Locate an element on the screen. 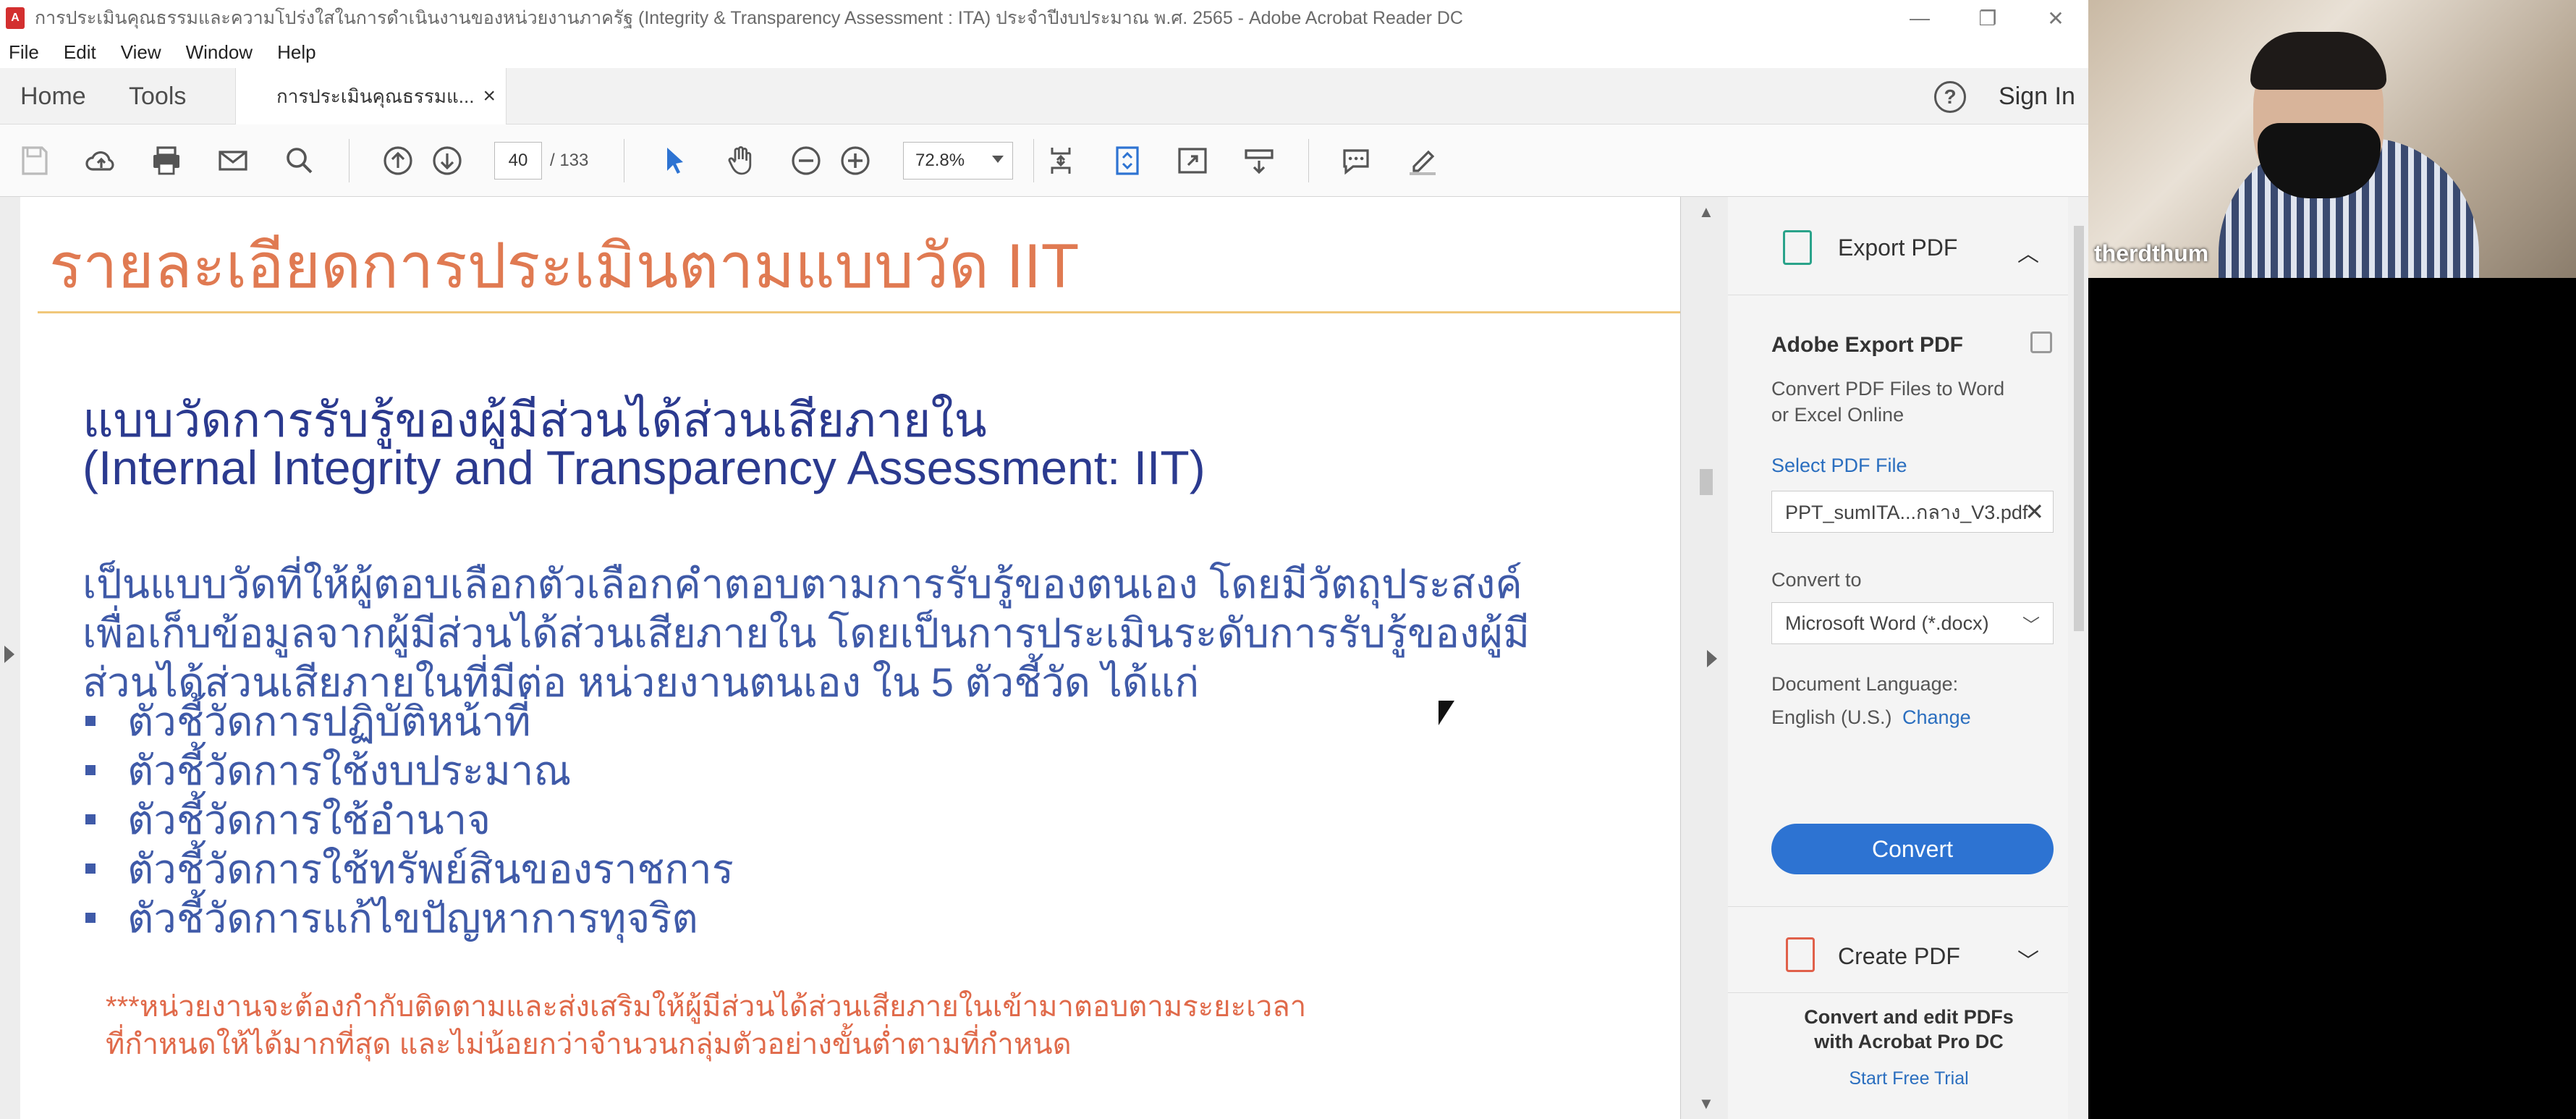 This screenshot has width=2576, height=1119. read-mode-icon is located at coordinates (1259, 160).